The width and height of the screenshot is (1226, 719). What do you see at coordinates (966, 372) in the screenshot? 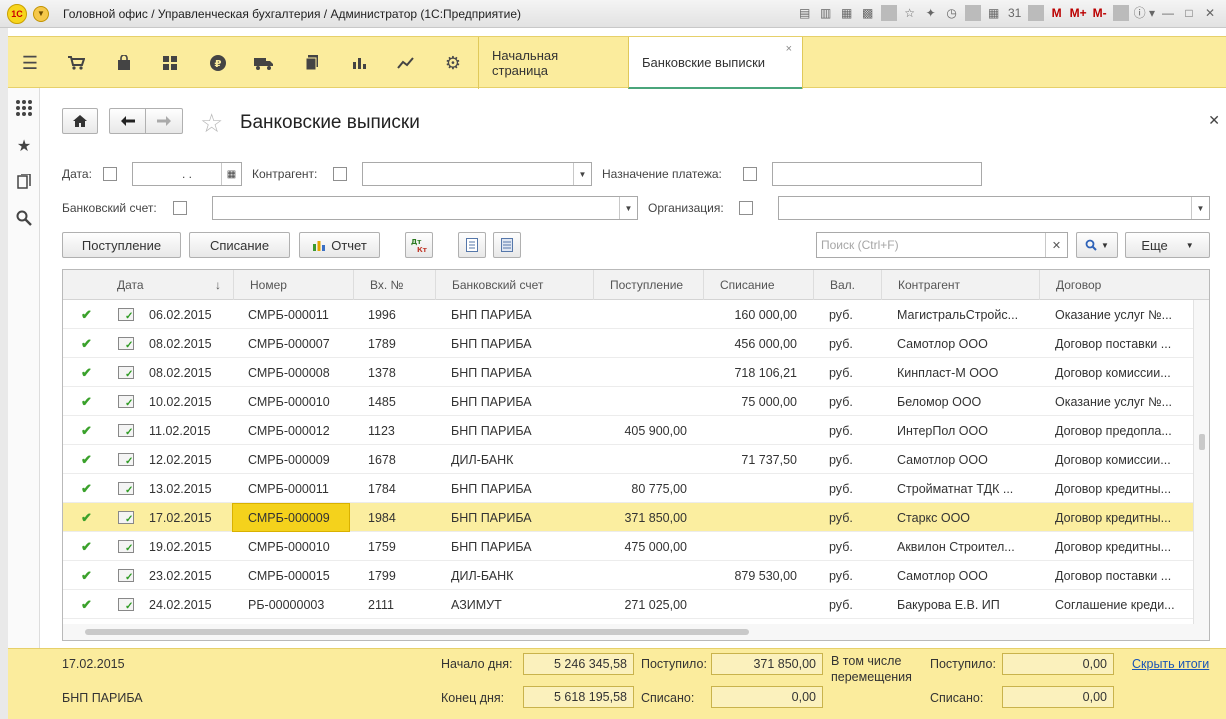
I see `cell-counterparty: Кинпласт-М ООО` at bounding box center [966, 372].